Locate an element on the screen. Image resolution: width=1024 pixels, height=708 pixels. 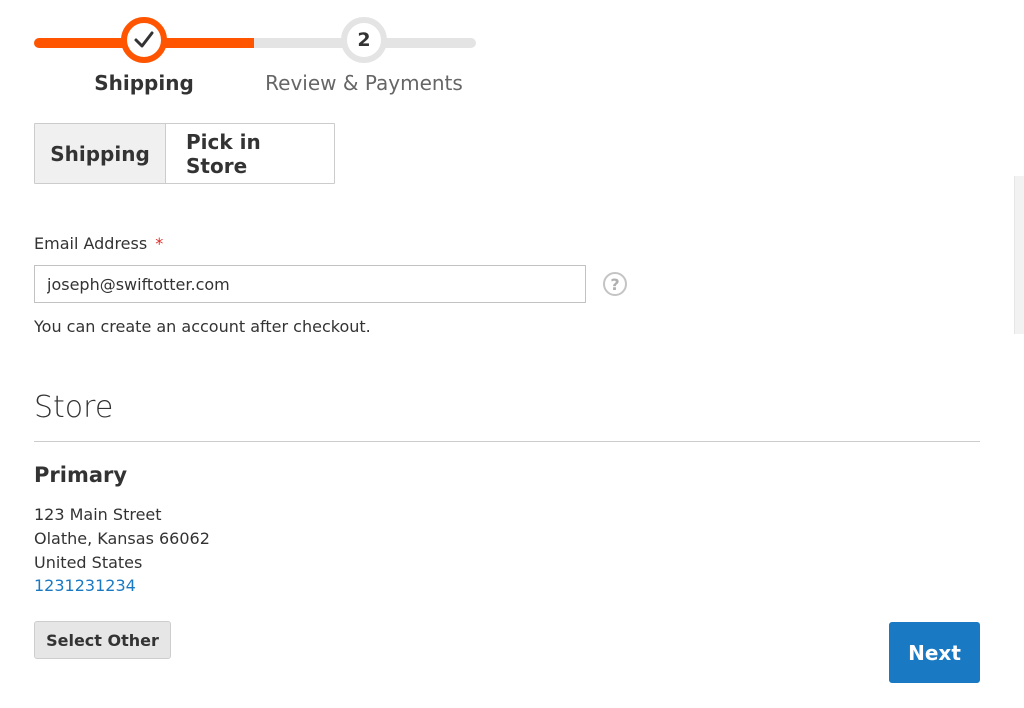
tab-pick-in-store: Pick in Store is located at coordinates (250, 153).